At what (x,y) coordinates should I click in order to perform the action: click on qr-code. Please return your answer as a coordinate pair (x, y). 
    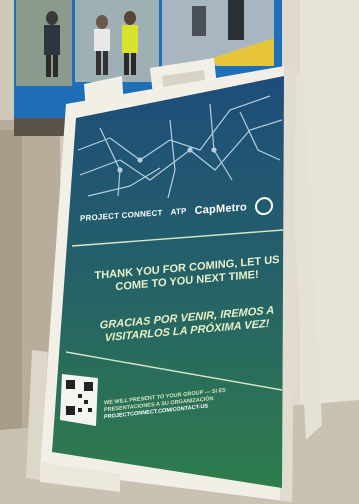
    Looking at the image, I should click on (79, 400).